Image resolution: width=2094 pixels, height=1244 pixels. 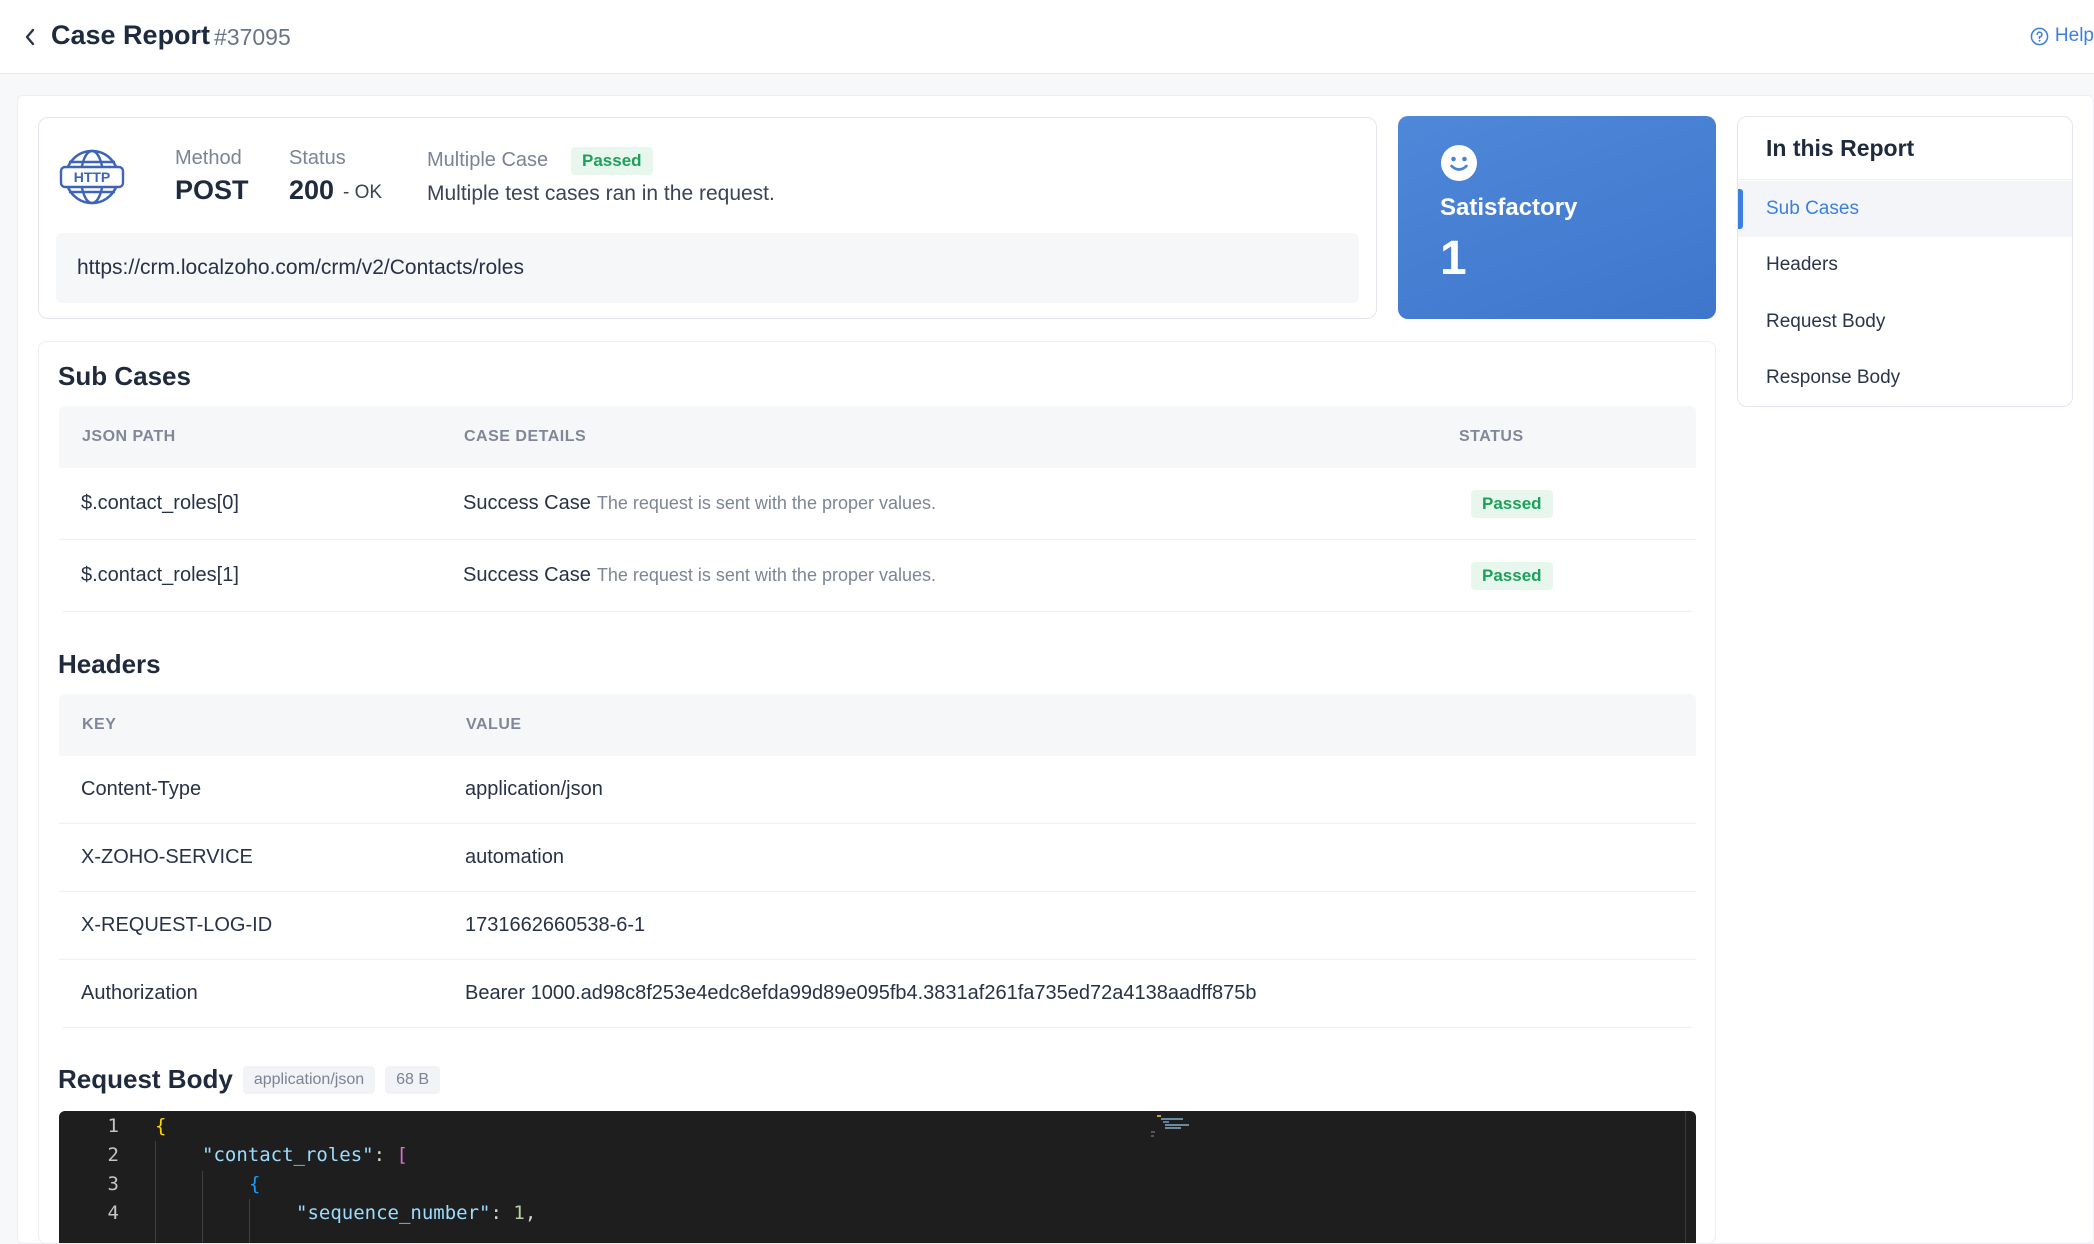 I want to click on back-button, so click(x=30, y=37).